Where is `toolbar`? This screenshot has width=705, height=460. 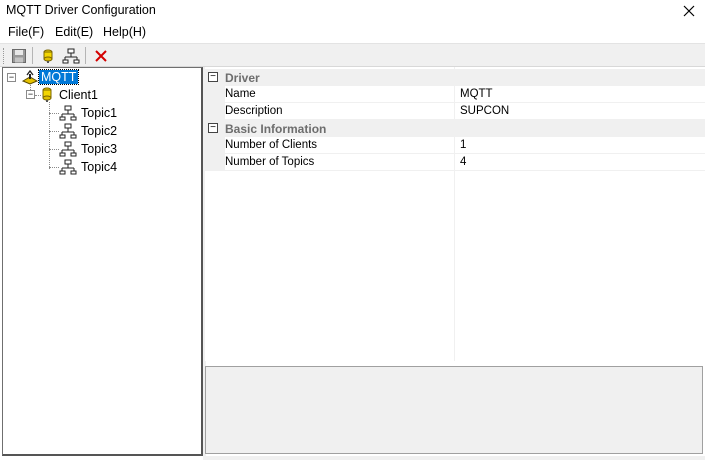 toolbar is located at coordinates (352, 55).